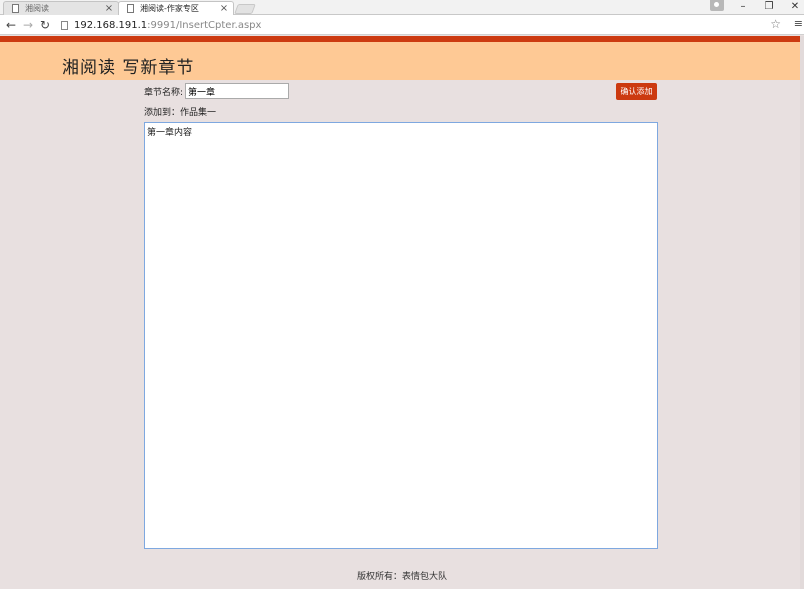 This screenshot has height=589, width=804. Describe the element at coordinates (164, 92) in the screenshot. I see `chapter-name-label: 章节名称:` at that location.